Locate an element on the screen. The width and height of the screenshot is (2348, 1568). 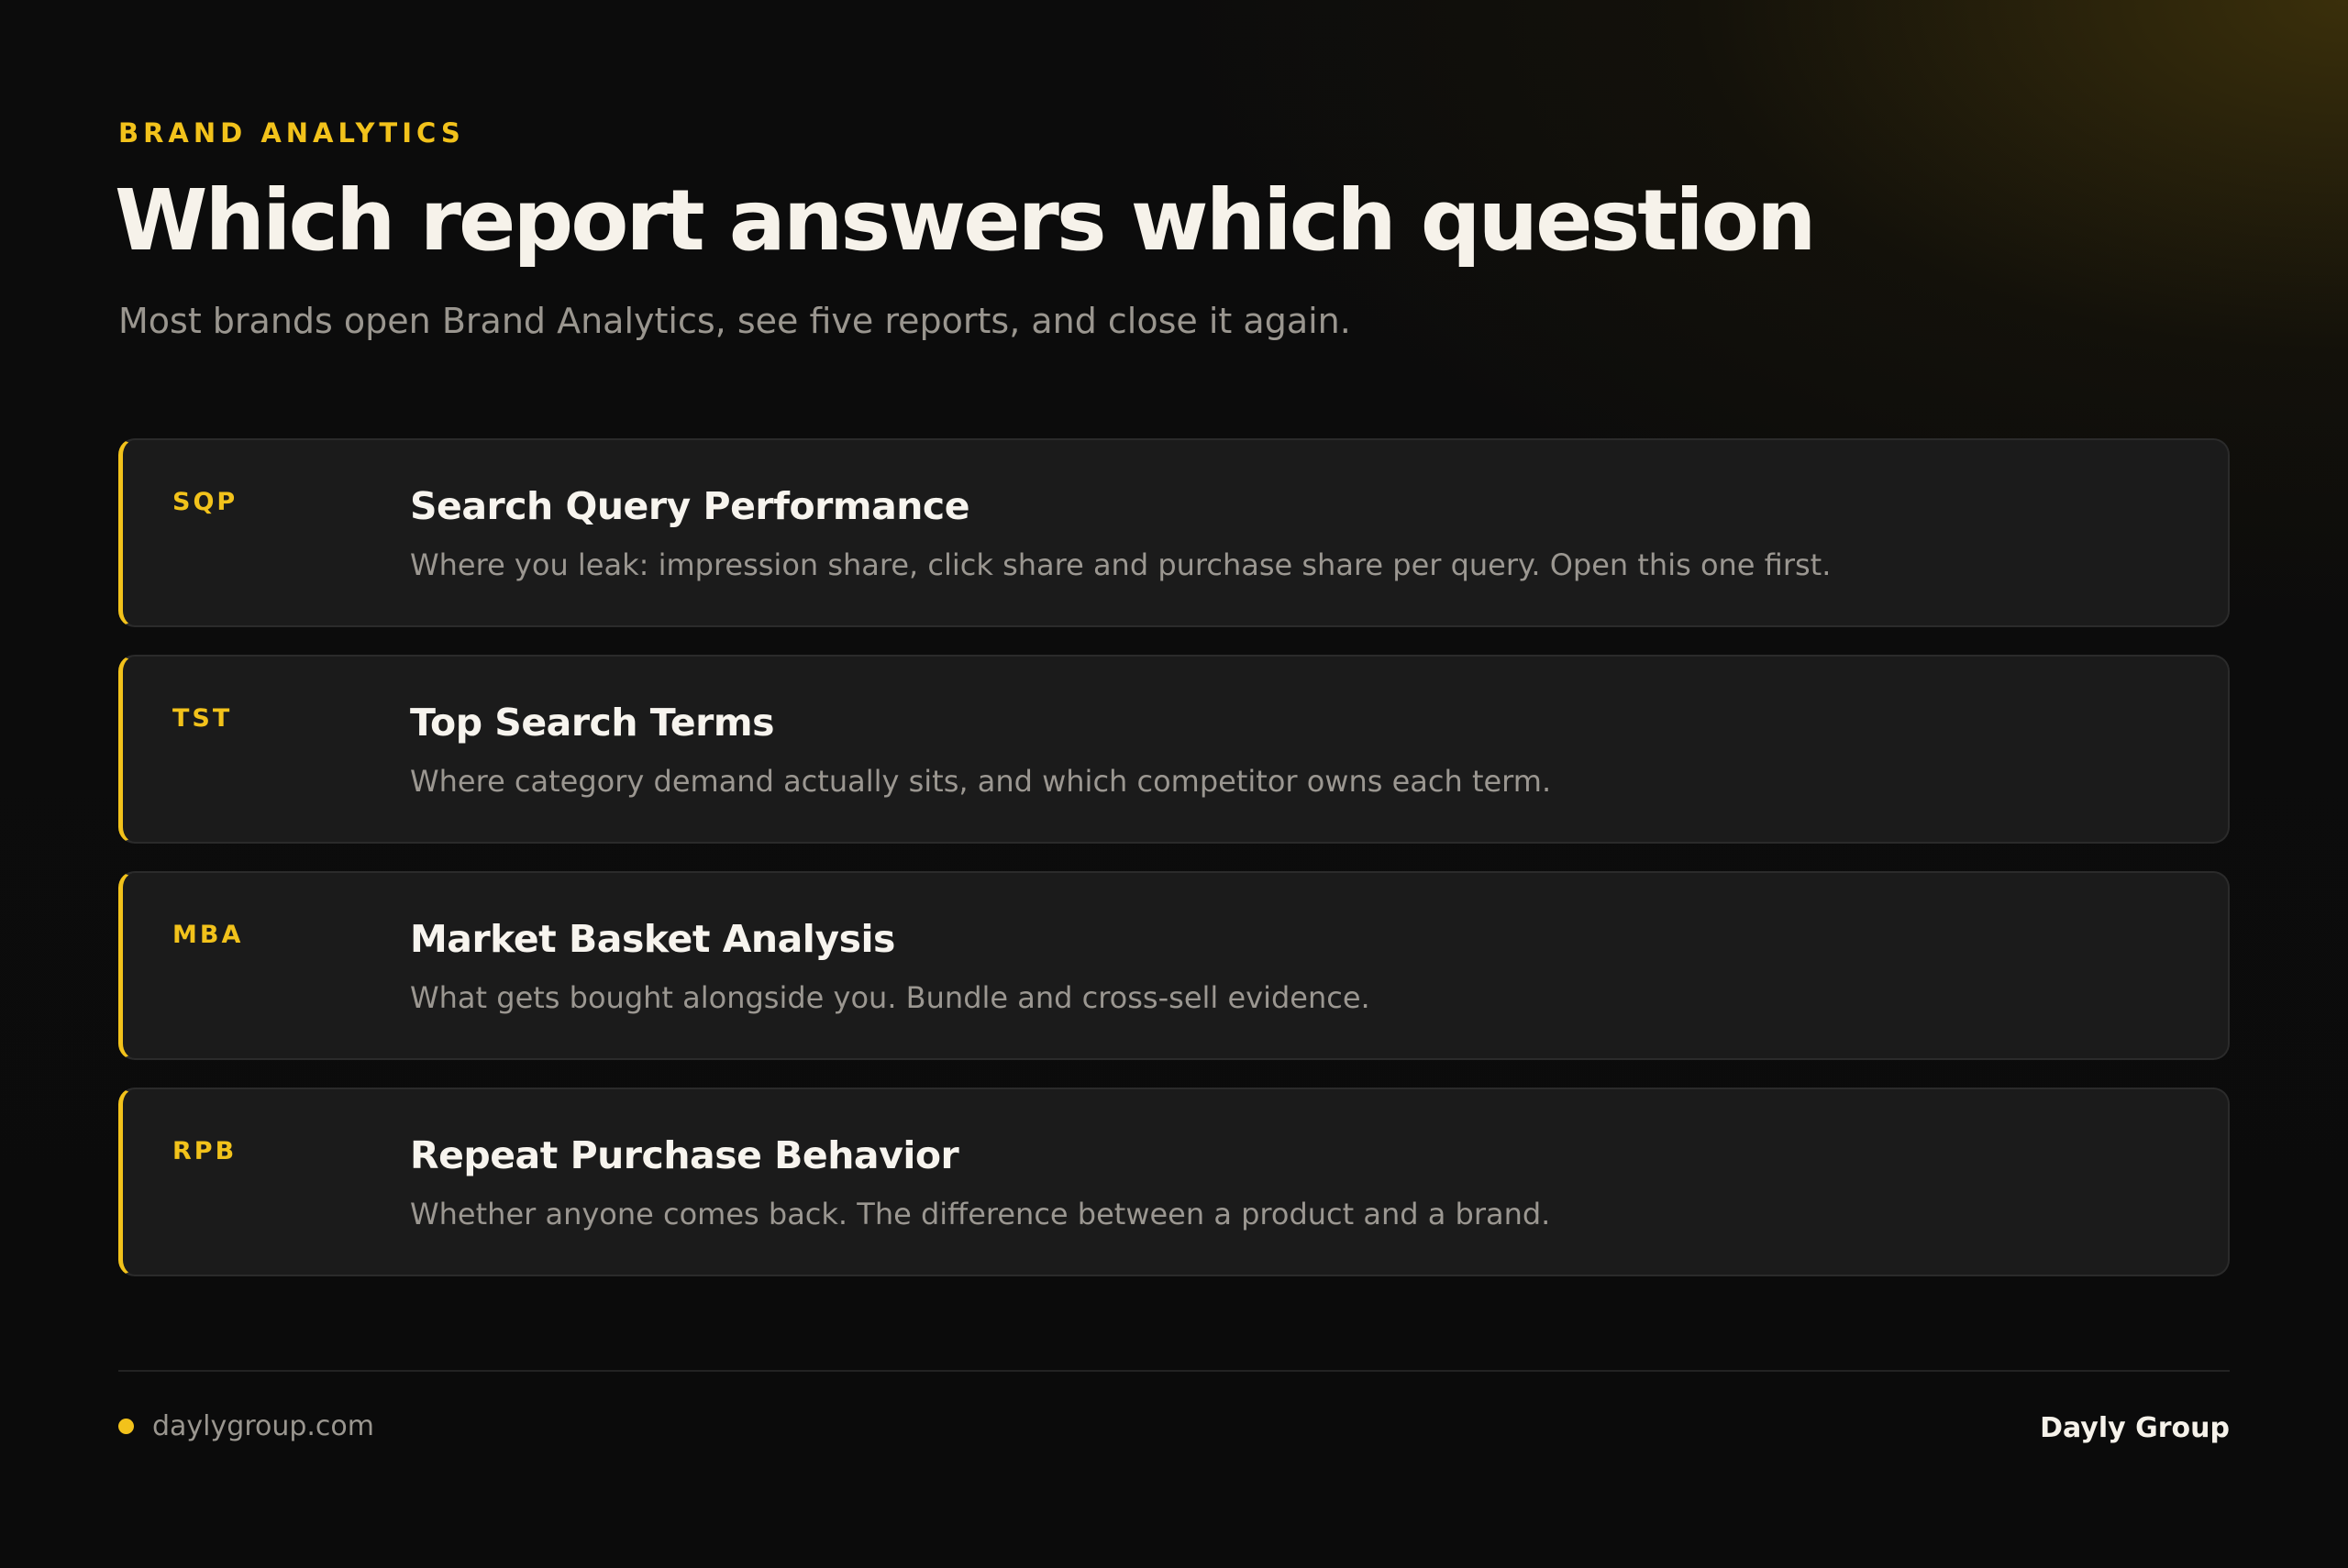
report-code: RPB is located at coordinates (205, 1151).